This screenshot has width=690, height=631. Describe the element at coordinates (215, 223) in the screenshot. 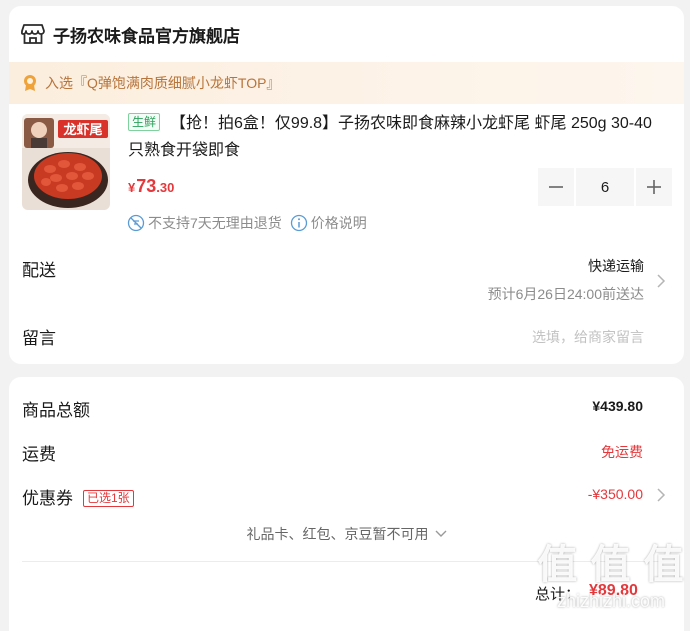

I see `no-return-text: 不支持7天无理由退货` at that location.